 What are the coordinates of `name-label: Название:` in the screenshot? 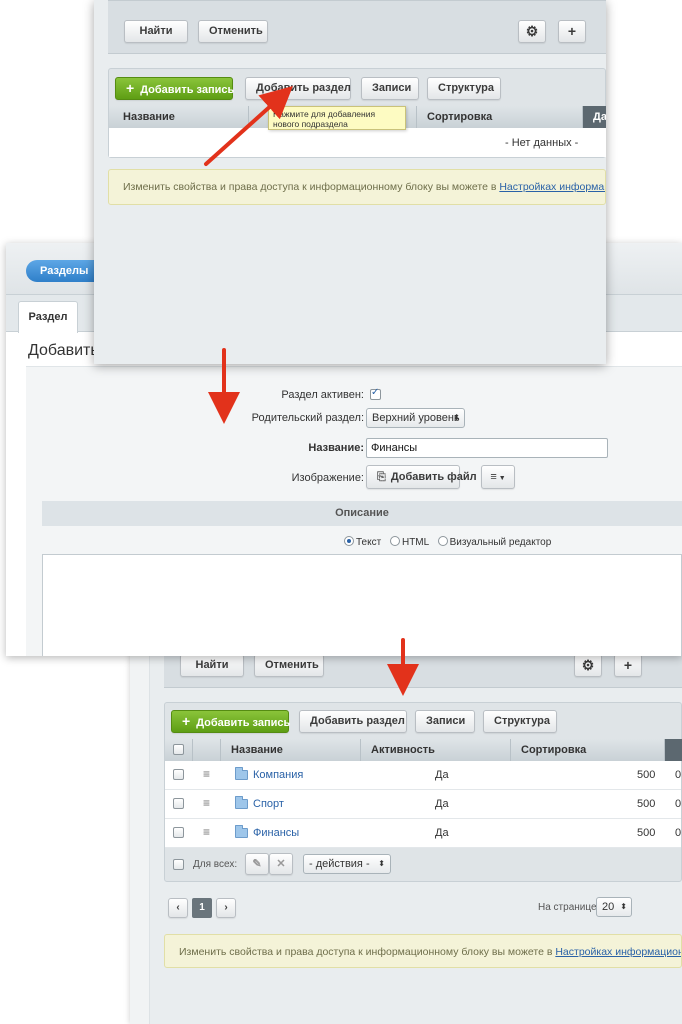 It's located at (336, 448).